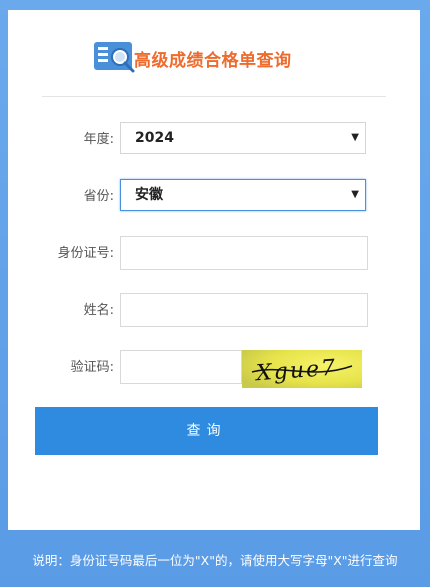 This screenshot has width=430, height=587. I want to click on captcha-row: 验证码: Xgue7, so click(214, 369).